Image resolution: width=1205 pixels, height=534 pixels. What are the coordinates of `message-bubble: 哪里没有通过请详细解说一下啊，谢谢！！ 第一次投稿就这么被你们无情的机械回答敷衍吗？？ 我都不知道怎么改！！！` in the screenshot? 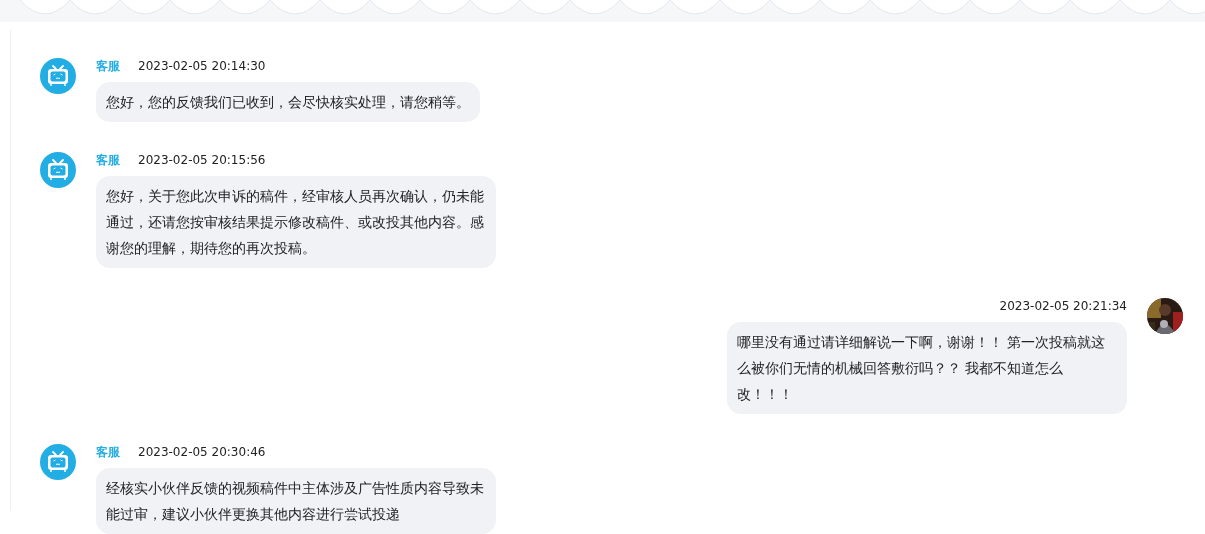 It's located at (927, 368).